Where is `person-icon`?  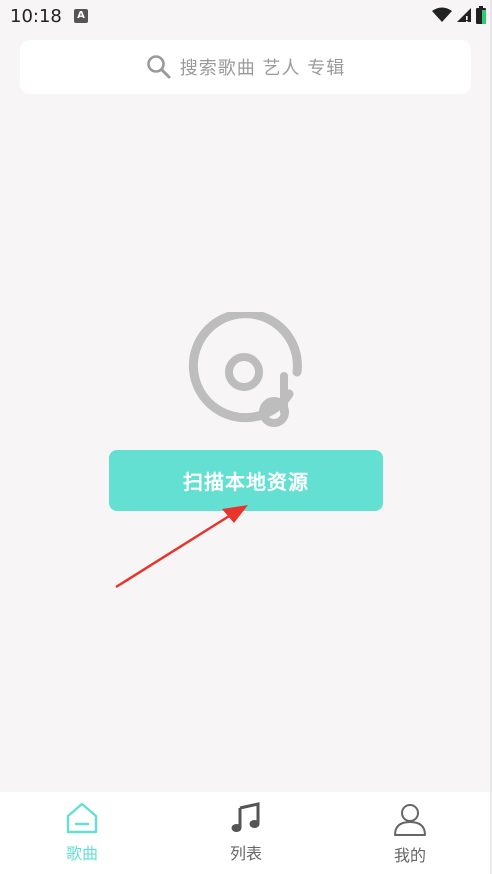
person-icon is located at coordinates (410, 820).